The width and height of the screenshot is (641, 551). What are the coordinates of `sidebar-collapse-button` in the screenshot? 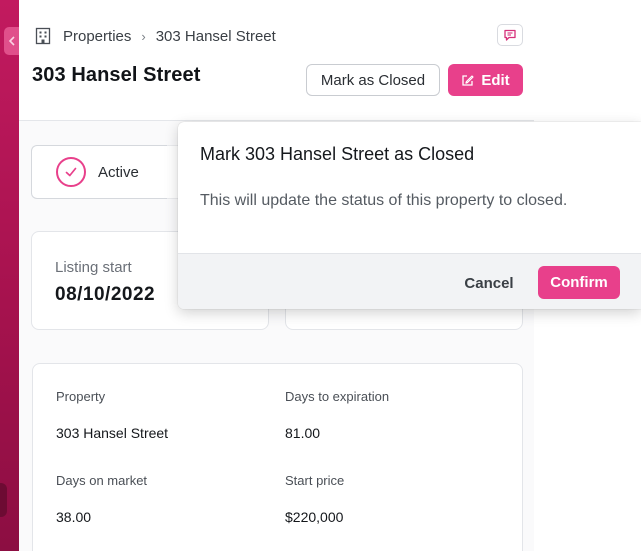 It's located at (11, 41).